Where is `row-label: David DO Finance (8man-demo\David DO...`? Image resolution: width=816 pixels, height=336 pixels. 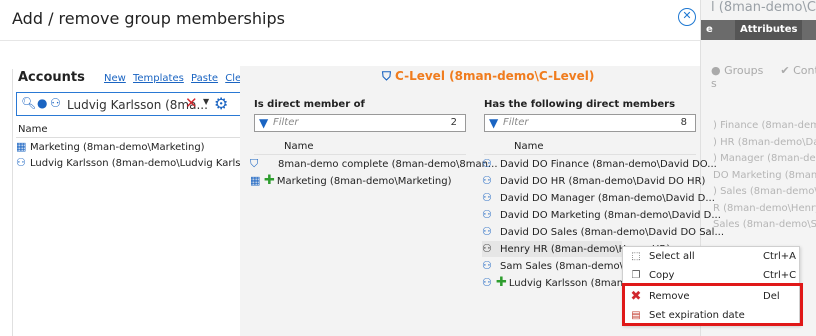
row-label: David DO Finance (8man-demo\David DO... is located at coordinates (608, 164).